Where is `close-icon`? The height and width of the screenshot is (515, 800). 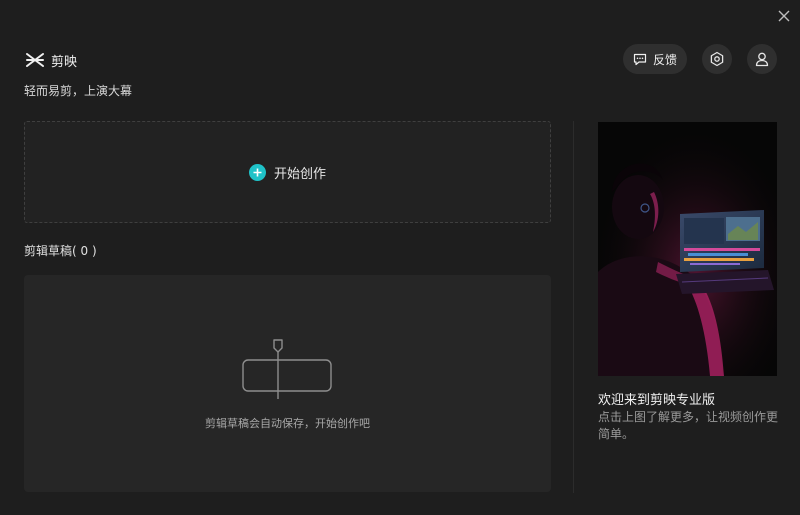
close-icon is located at coordinates (784, 16).